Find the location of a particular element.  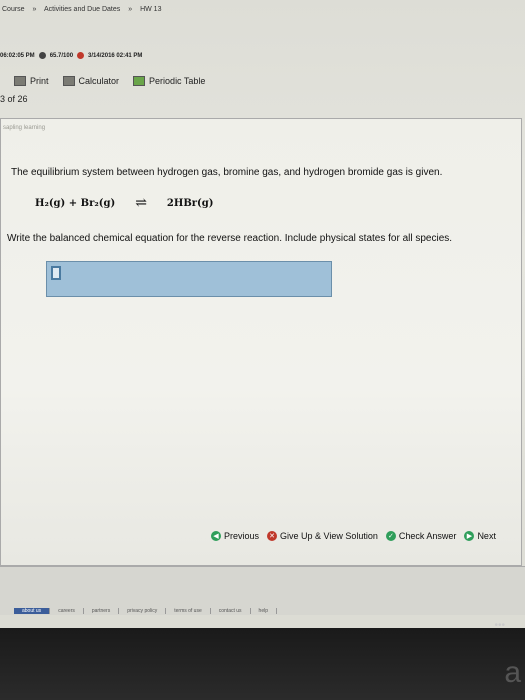

start-time: 06:02:05 PM is located at coordinates (17, 55).